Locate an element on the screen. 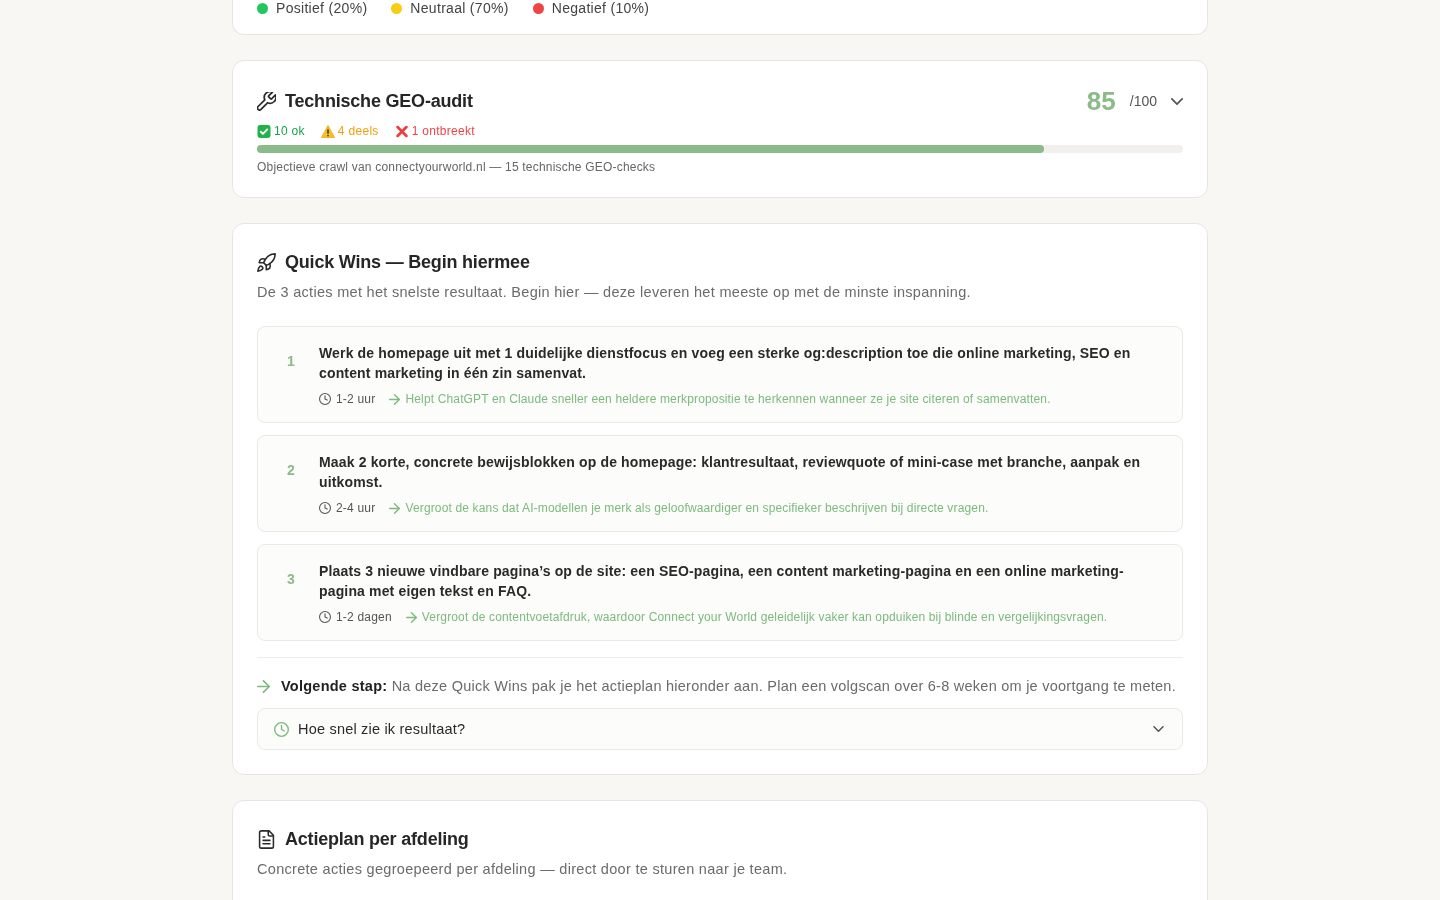 This screenshot has width=1440, height=900. item-benefit: Helpt ChatGPT en Claude sneller een heldere merkpropositie te herkennen wanneer ze je site citeren of samenvatten. is located at coordinates (728, 399).